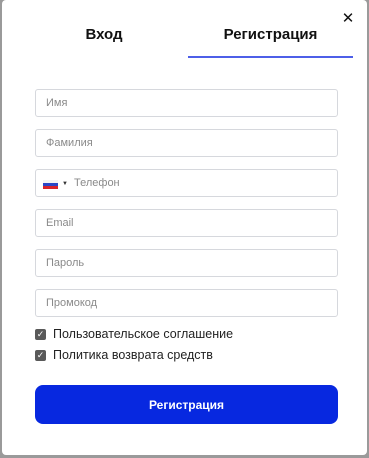 This screenshot has width=369, height=458. What do you see at coordinates (40, 355) in the screenshot?
I see `refund-policy-checkbox: ✓` at bounding box center [40, 355].